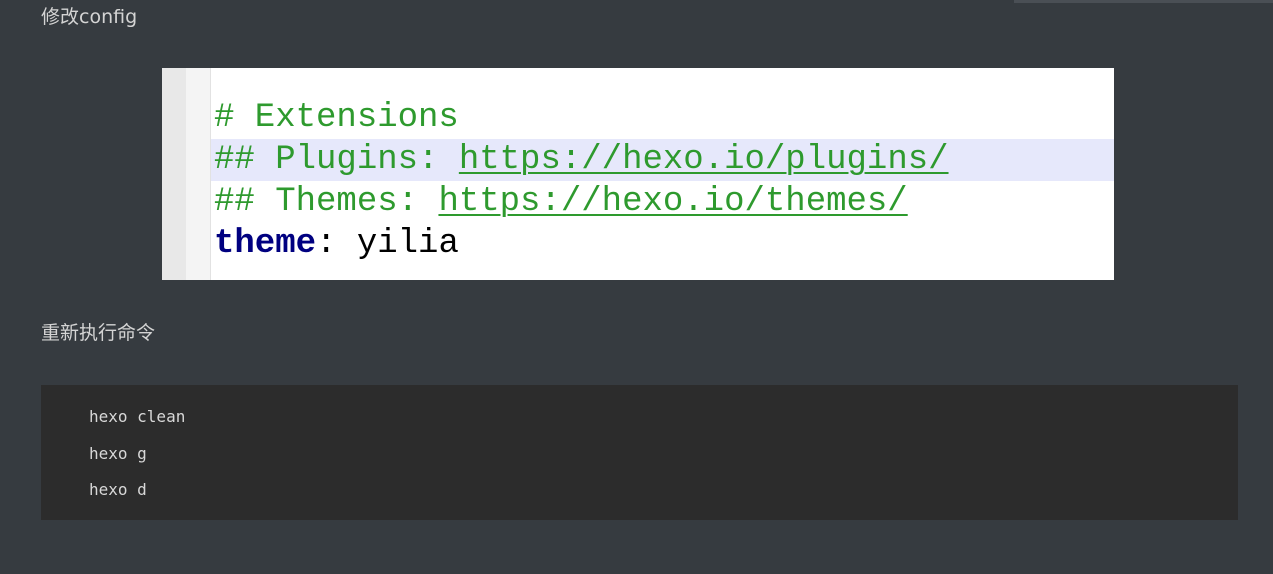  I want to click on comment-plugins-label: ## Plugins:, so click(336, 160).